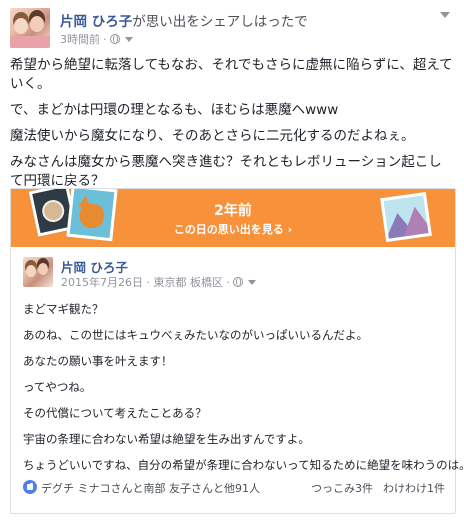 The height and width of the screenshot is (520, 464). Describe the element at coordinates (115, 413) in the screenshot. I see `original-line: その代償について考えたことある？` at that location.